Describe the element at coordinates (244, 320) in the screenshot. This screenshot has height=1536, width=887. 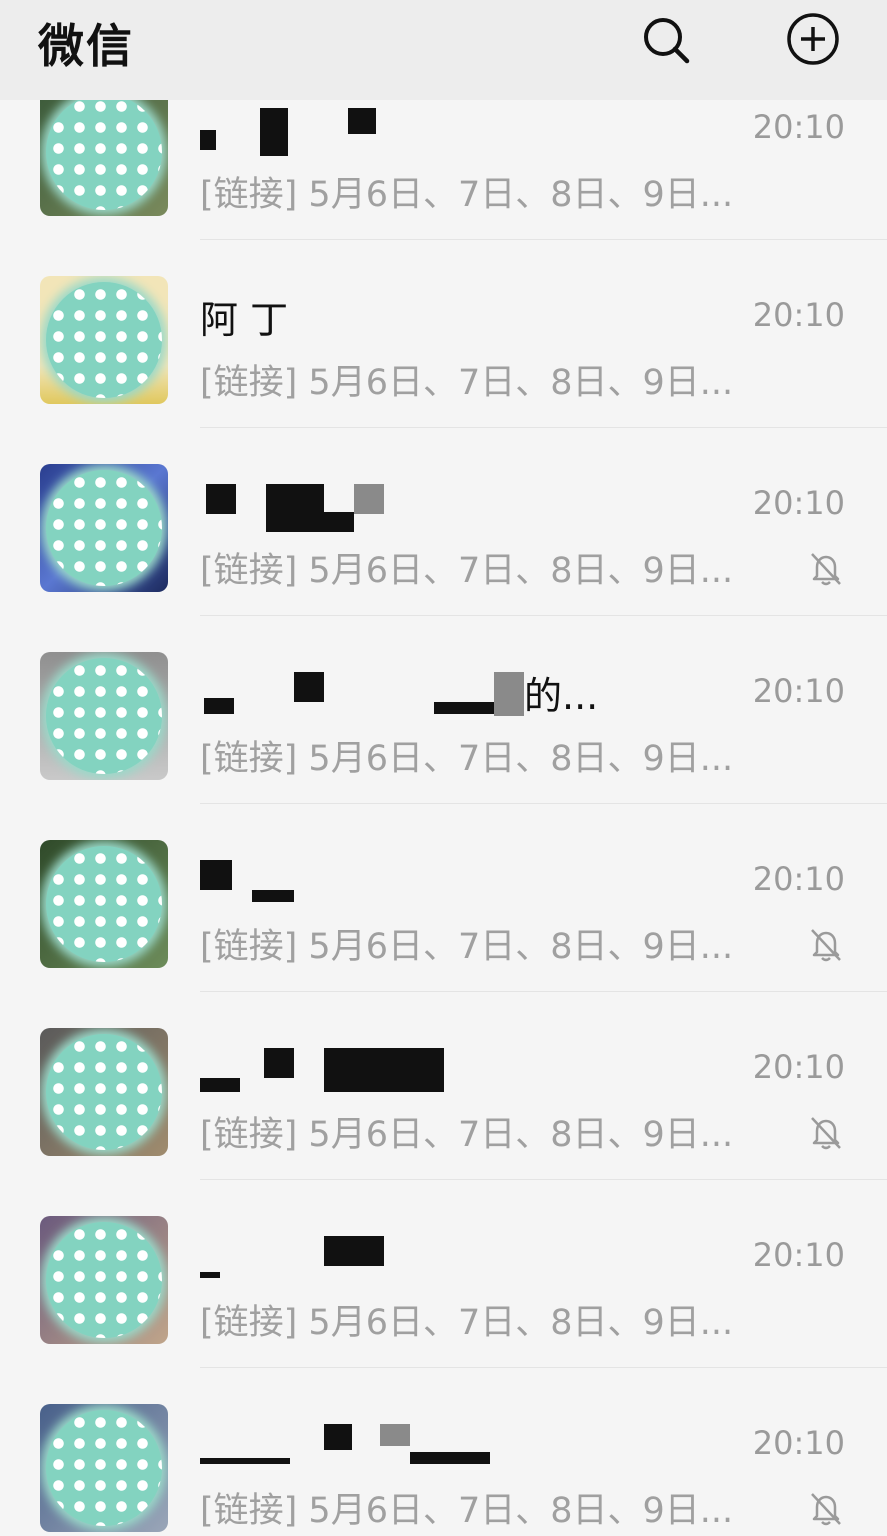
I see `chat-name: 阿 丁` at that location.